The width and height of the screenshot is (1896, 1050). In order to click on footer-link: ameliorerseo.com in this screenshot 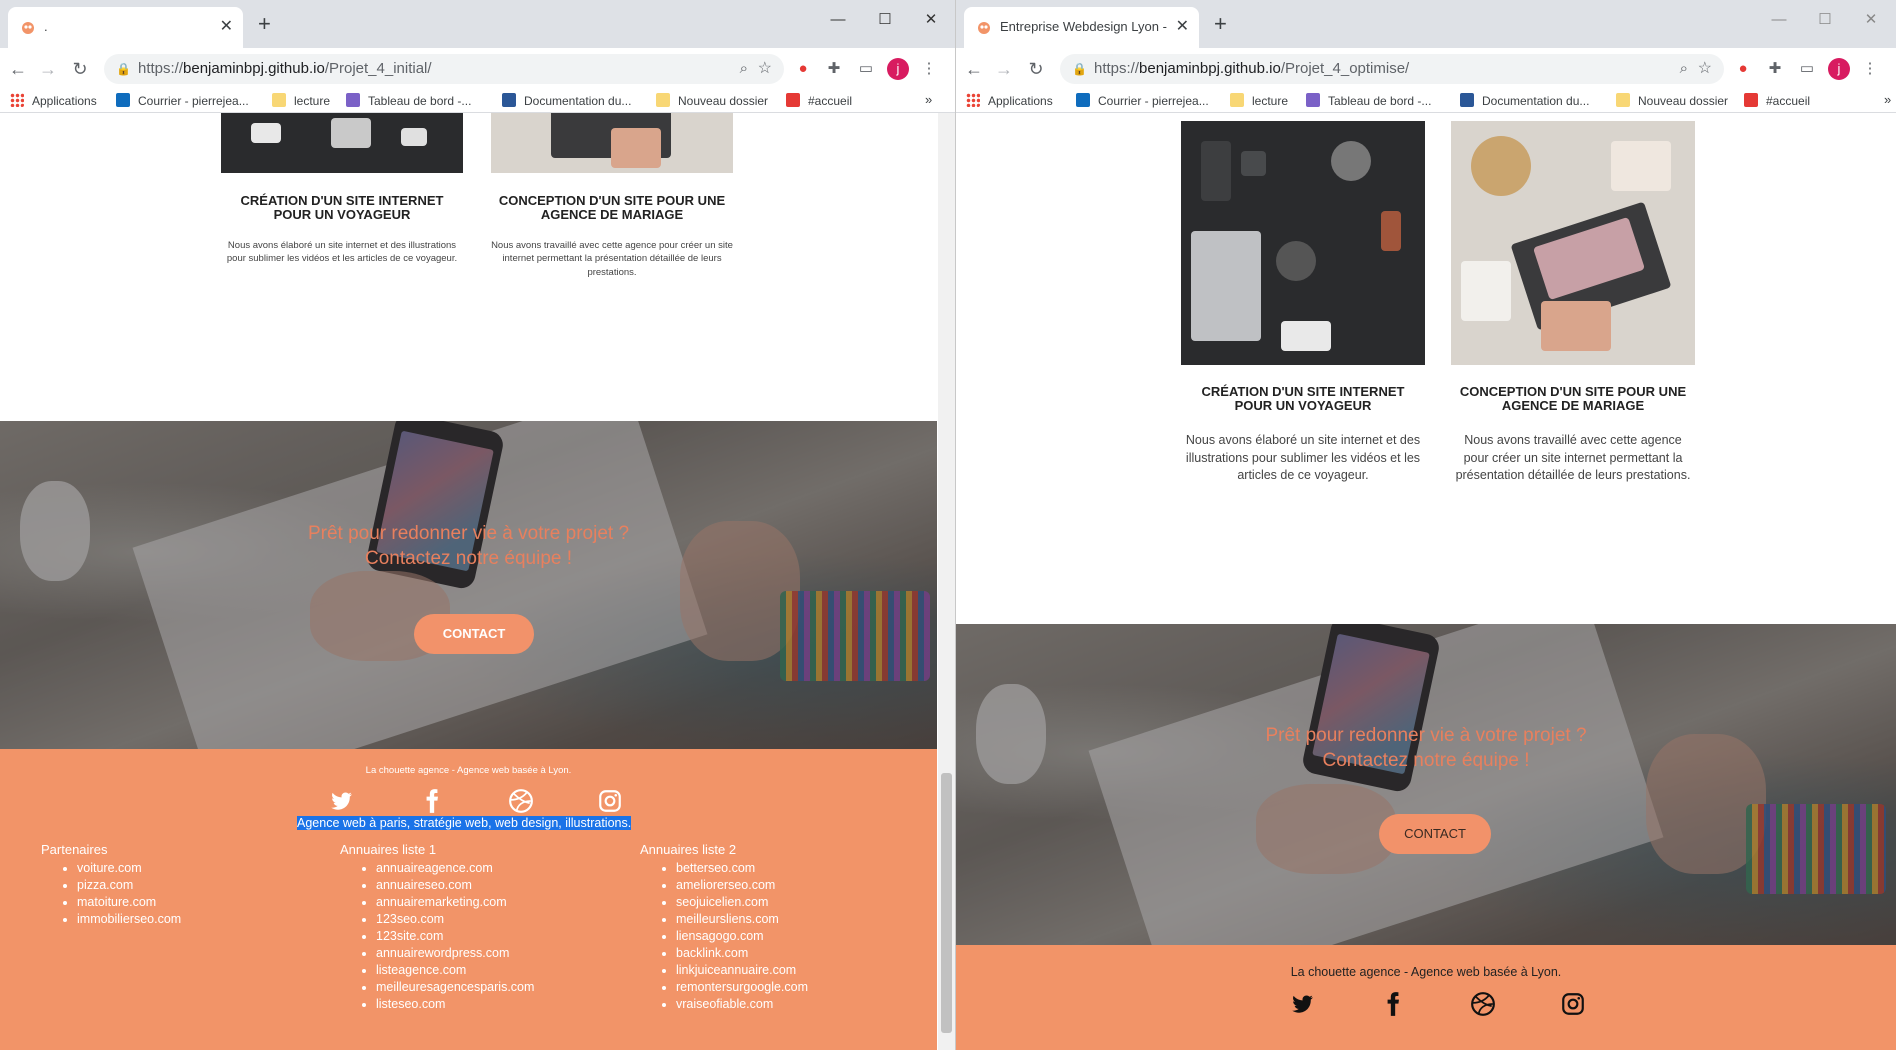, I will do `click(742, 885)`.